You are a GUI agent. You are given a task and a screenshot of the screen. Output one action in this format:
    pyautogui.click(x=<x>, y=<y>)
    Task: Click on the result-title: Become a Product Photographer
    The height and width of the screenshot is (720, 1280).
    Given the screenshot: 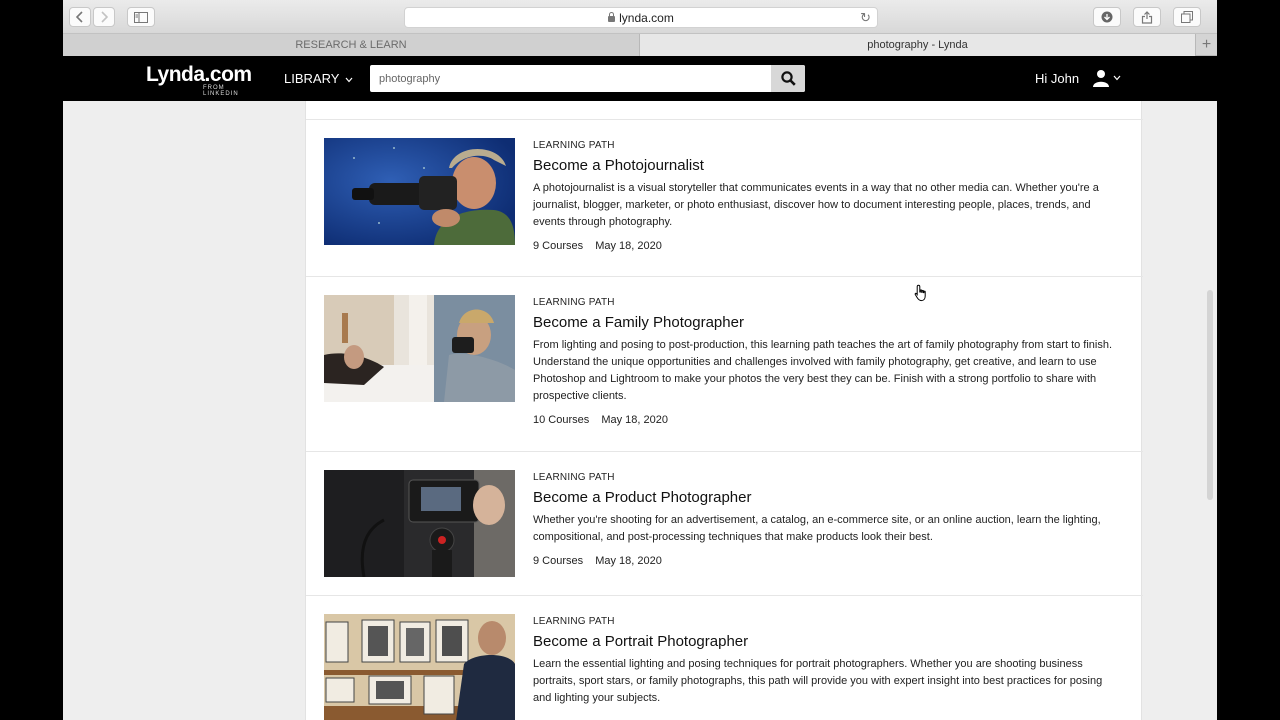 What is the action you would take?
    pyautogui.click(x=828, y=497)
    